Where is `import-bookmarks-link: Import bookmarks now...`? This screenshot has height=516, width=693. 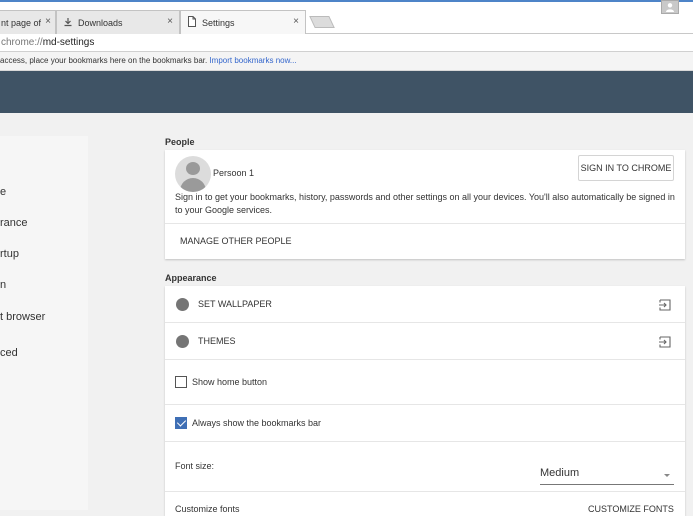 import-bookmarks-link: Import bookmarks now... is located at coordinates (252, 60).